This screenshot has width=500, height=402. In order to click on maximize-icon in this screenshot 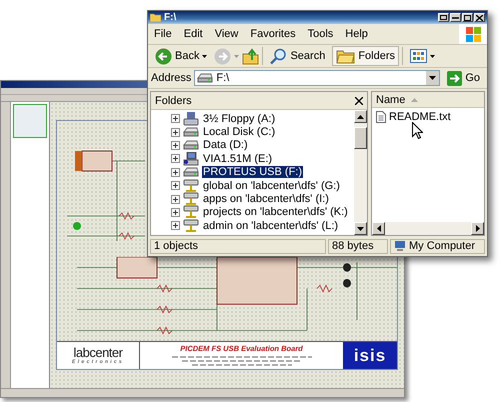, I will do `click(467, 17)`.